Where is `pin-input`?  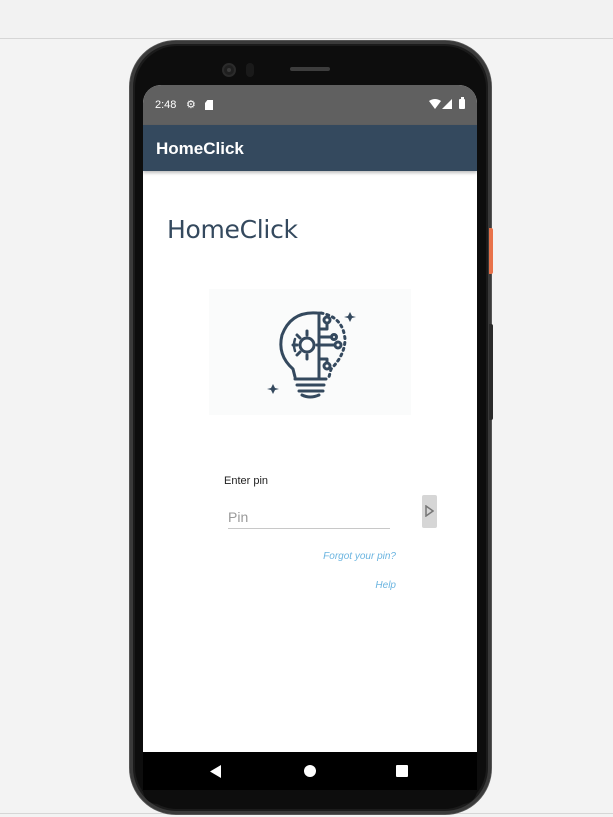
pin-input is located at coordinates (309, 517).